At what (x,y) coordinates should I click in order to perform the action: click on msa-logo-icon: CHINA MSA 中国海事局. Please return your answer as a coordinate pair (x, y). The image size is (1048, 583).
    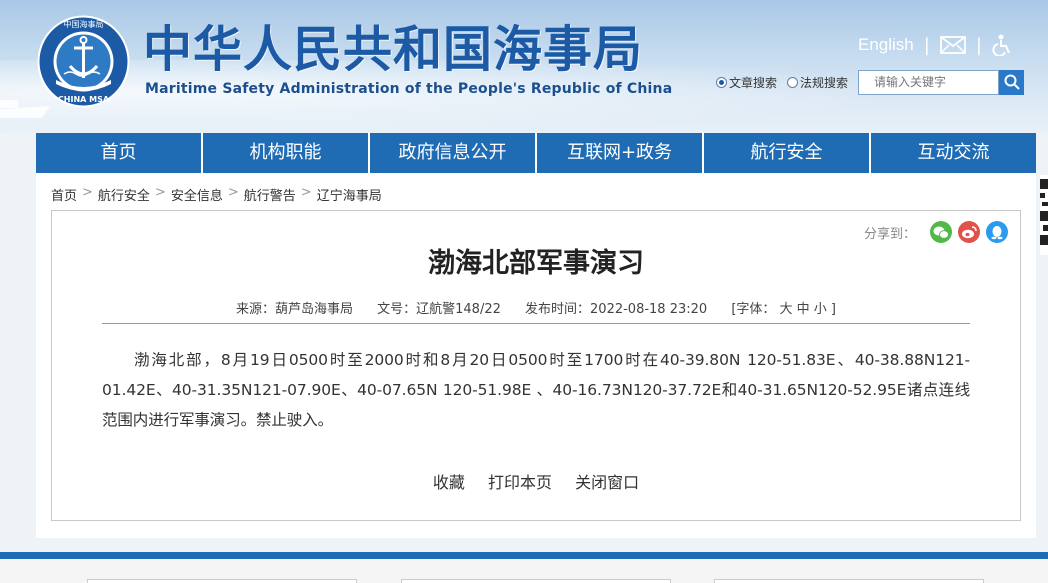
    Looking at the image, I should click on (83, 61).